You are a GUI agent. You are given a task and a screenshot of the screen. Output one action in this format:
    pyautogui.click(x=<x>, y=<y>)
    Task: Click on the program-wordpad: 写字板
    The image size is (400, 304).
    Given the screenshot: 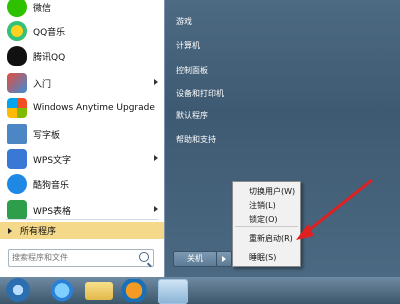 What is the action you would take?
    pyautogui.click(x=82, y=134)
    